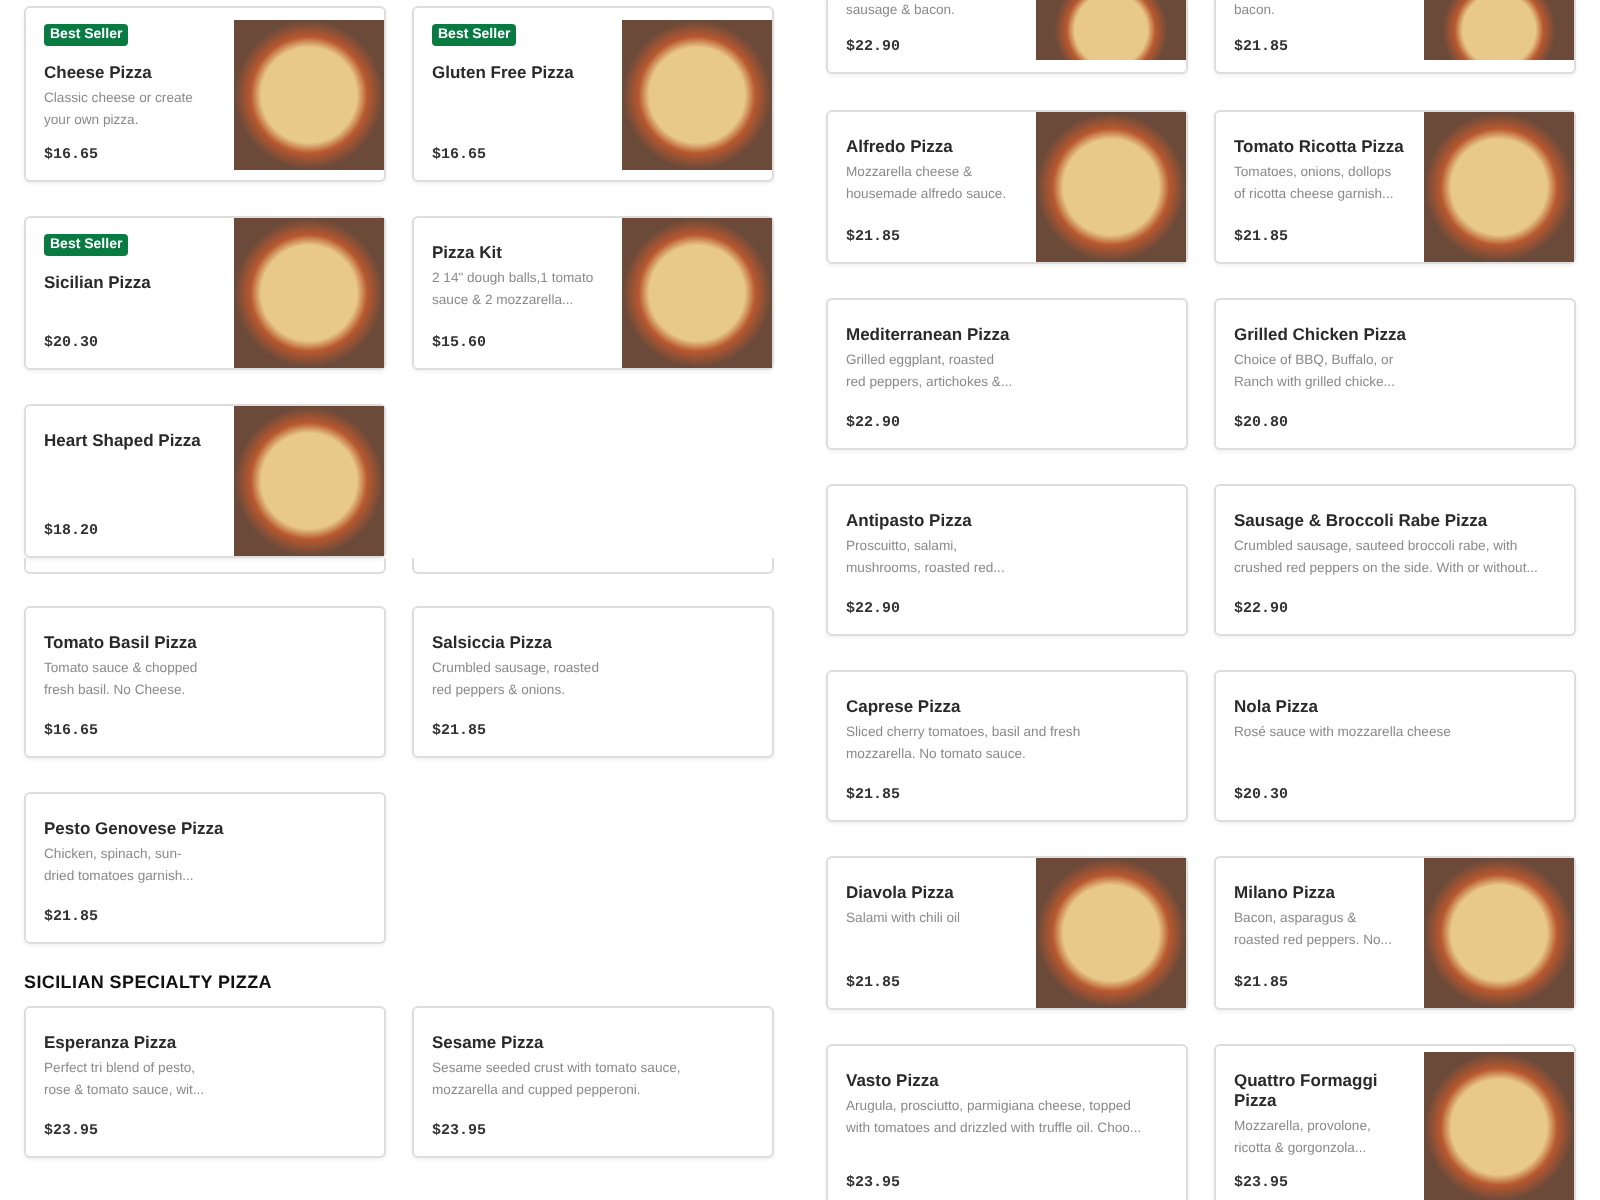 This screenshot has height=1200, width=1600. Describe the element at coordinates (1361, 520) in the screenshot. I see `item-name: Sausage & Broccoli Rabe Pizza` at that location.